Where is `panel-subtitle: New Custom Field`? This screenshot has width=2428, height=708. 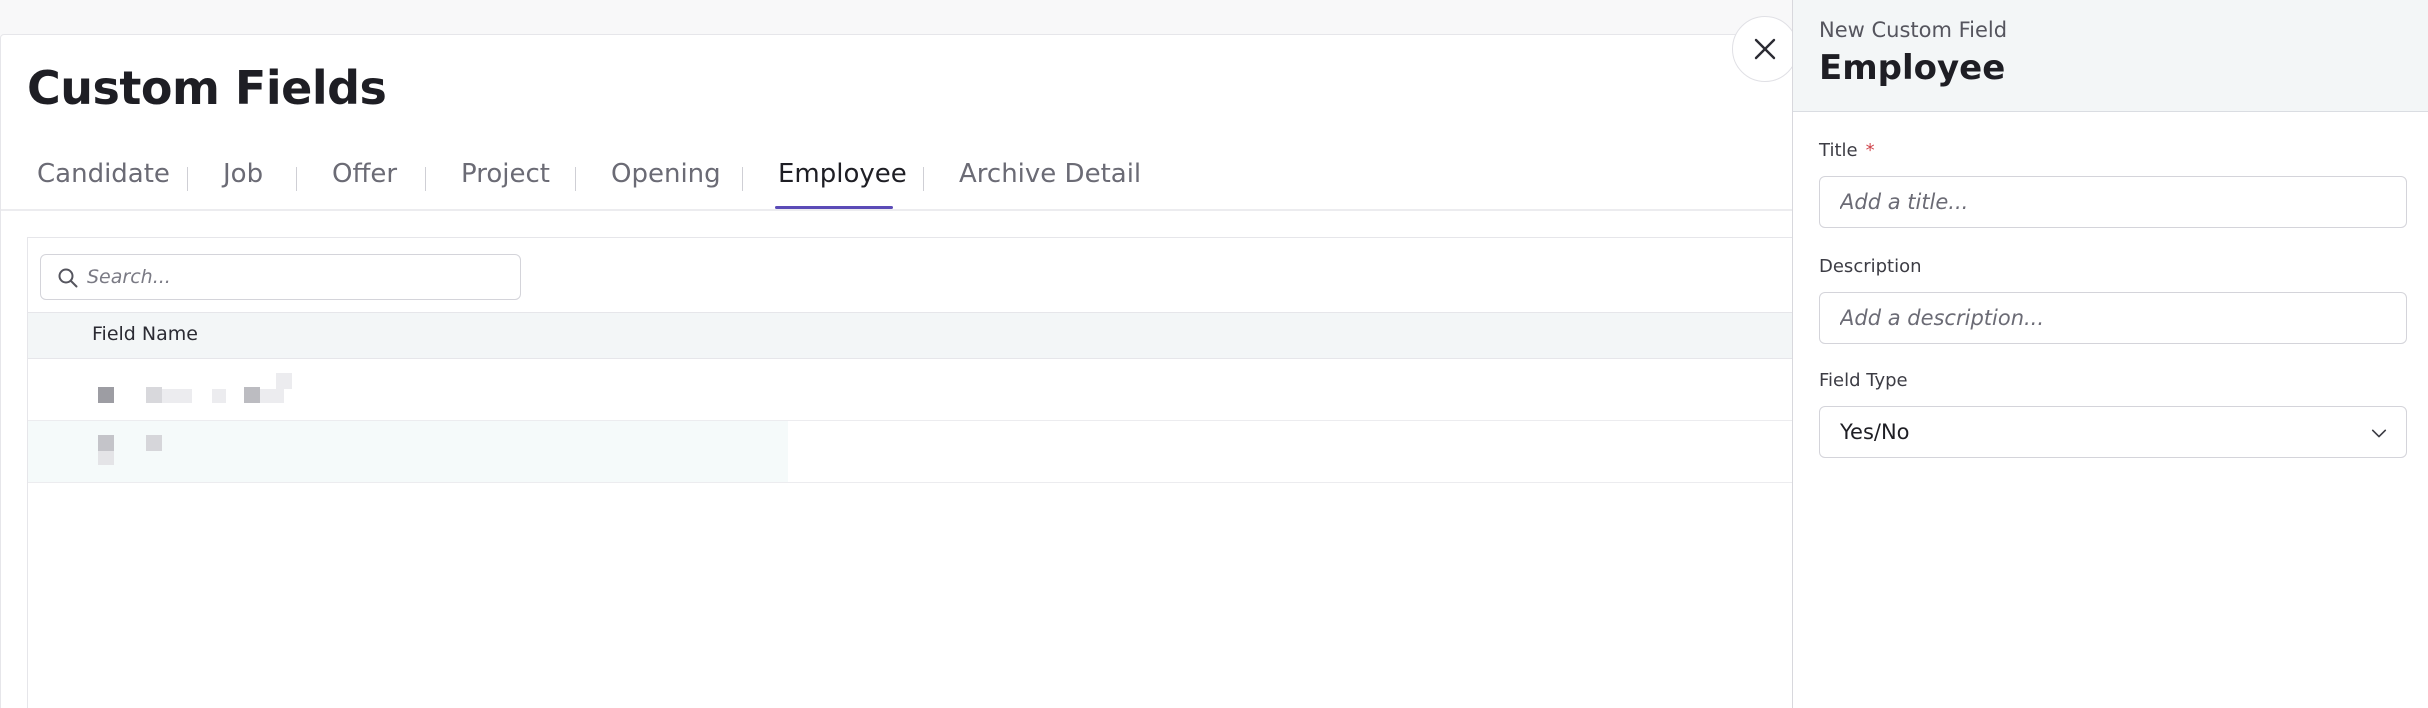
panel-subtitle: New Custom Field is located at coordinates (1913, 30).